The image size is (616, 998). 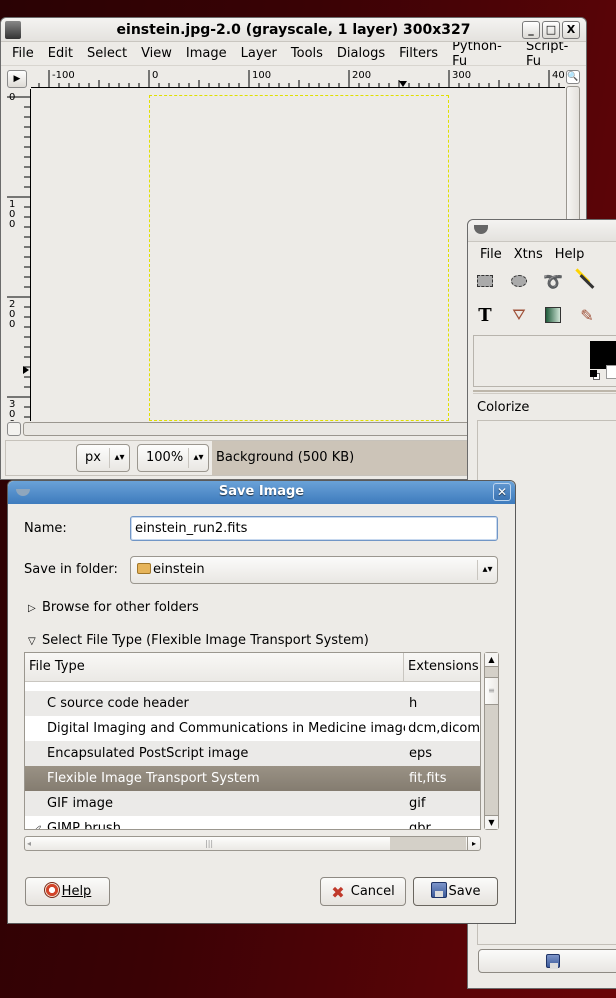 I want to click on default-colors-icon-fg, so click(x=593, y=373).